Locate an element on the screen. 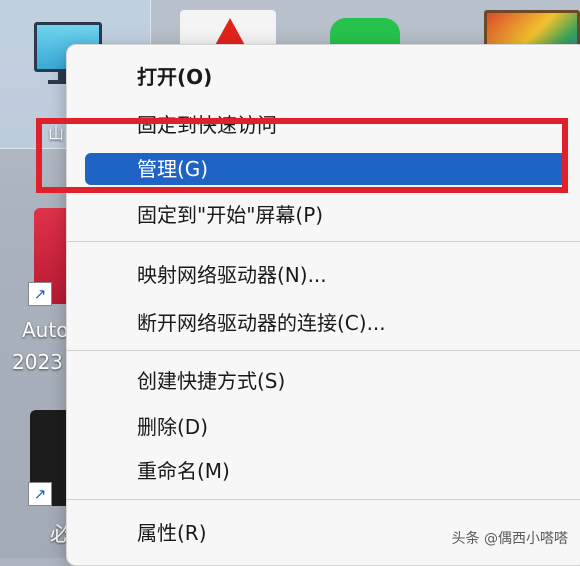 Image resolution: width=580 pixels, height=566 pixels. autocad-label-name: Auto is located at coordinates (45, 330).